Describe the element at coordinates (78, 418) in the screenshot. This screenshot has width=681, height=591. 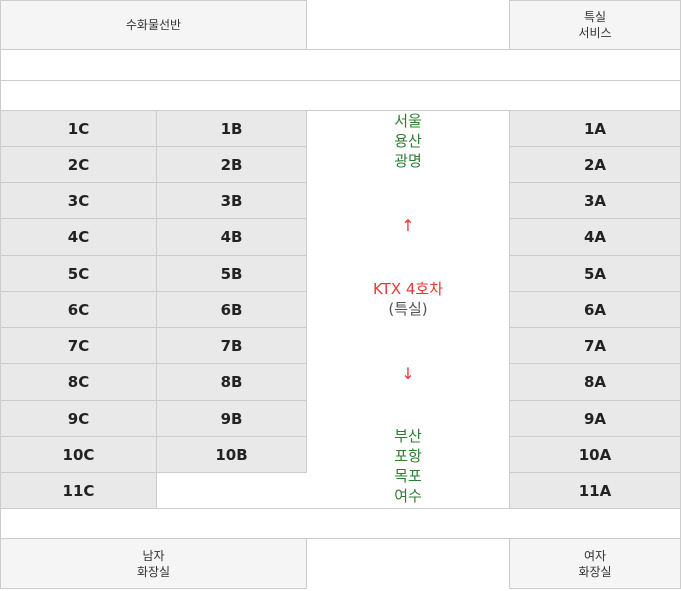
I see `seat-9c: 9C` at that location.